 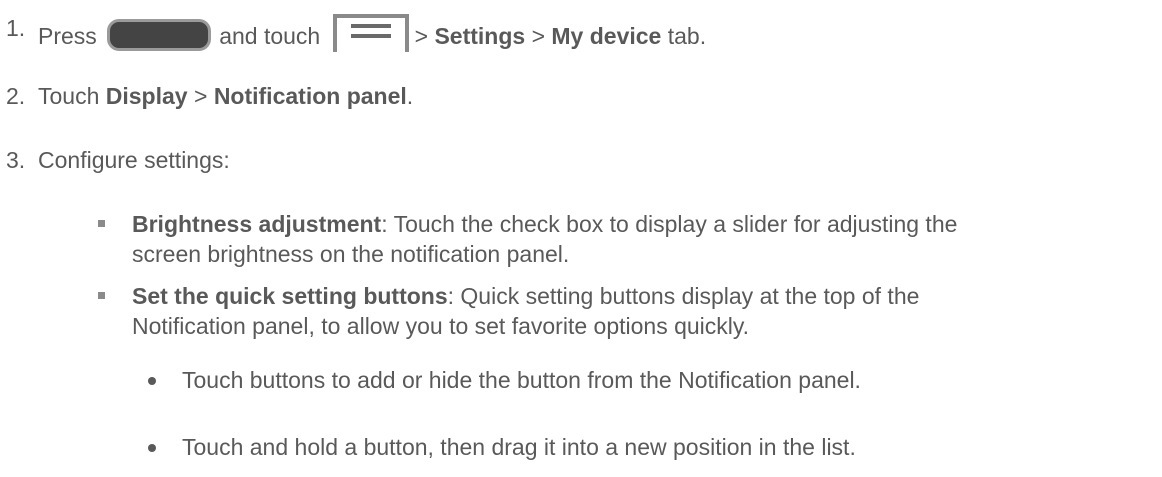 What do you see at coordinates (270, 36) in the screenshot?
I see `and-touch-text: and touch` at bounding box center [270, 36].